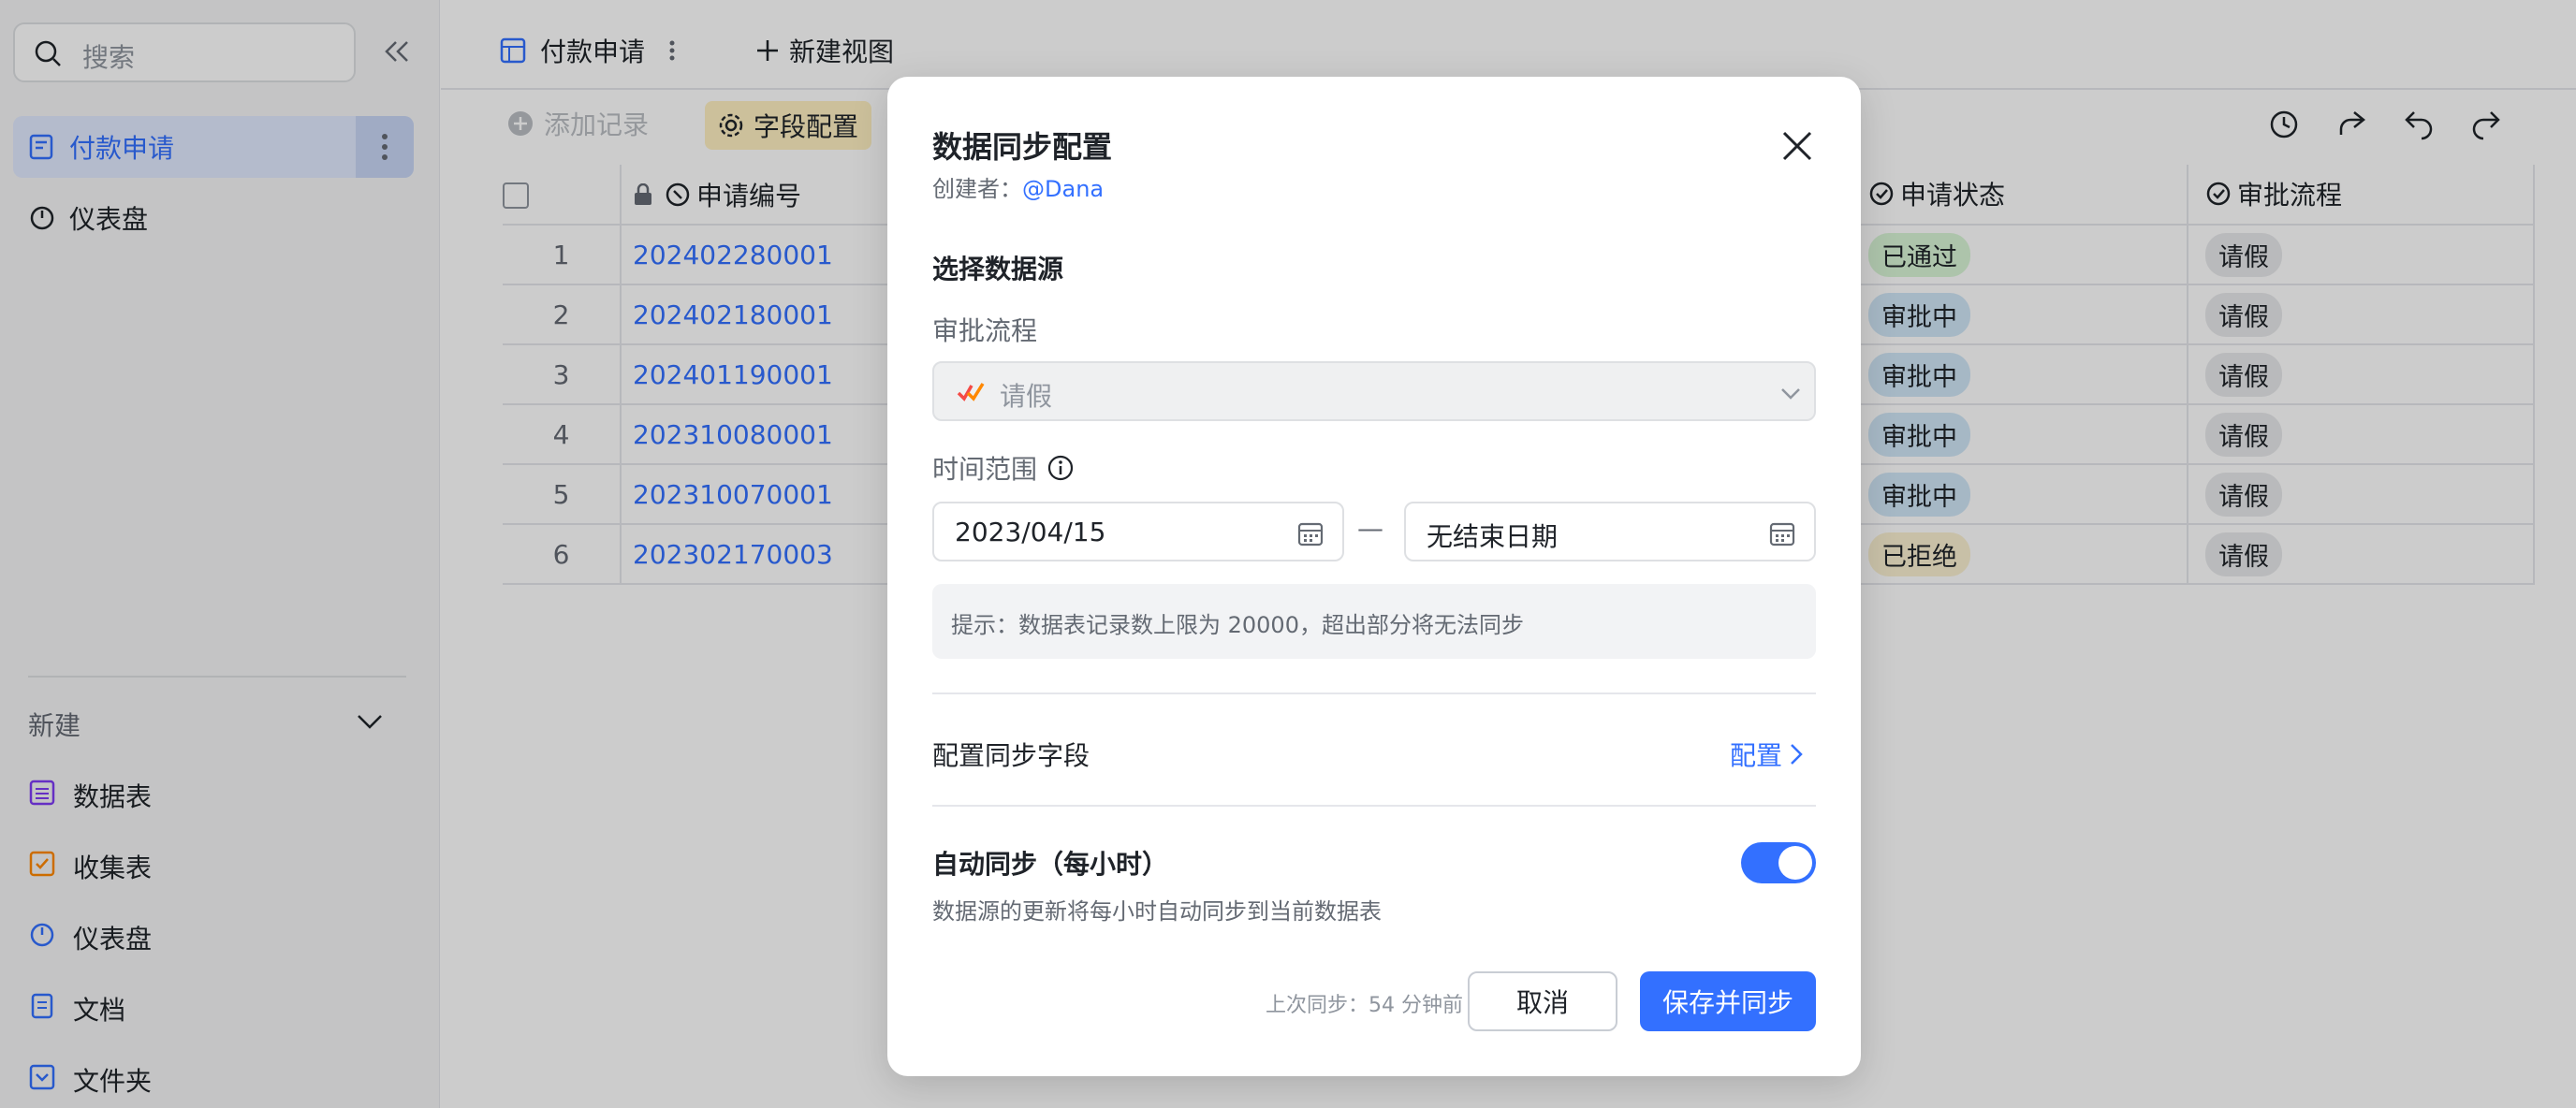 This screenshot has height=1108, width=2576. I want to click on approval-flow-value: 请假, so click(1026, 397).